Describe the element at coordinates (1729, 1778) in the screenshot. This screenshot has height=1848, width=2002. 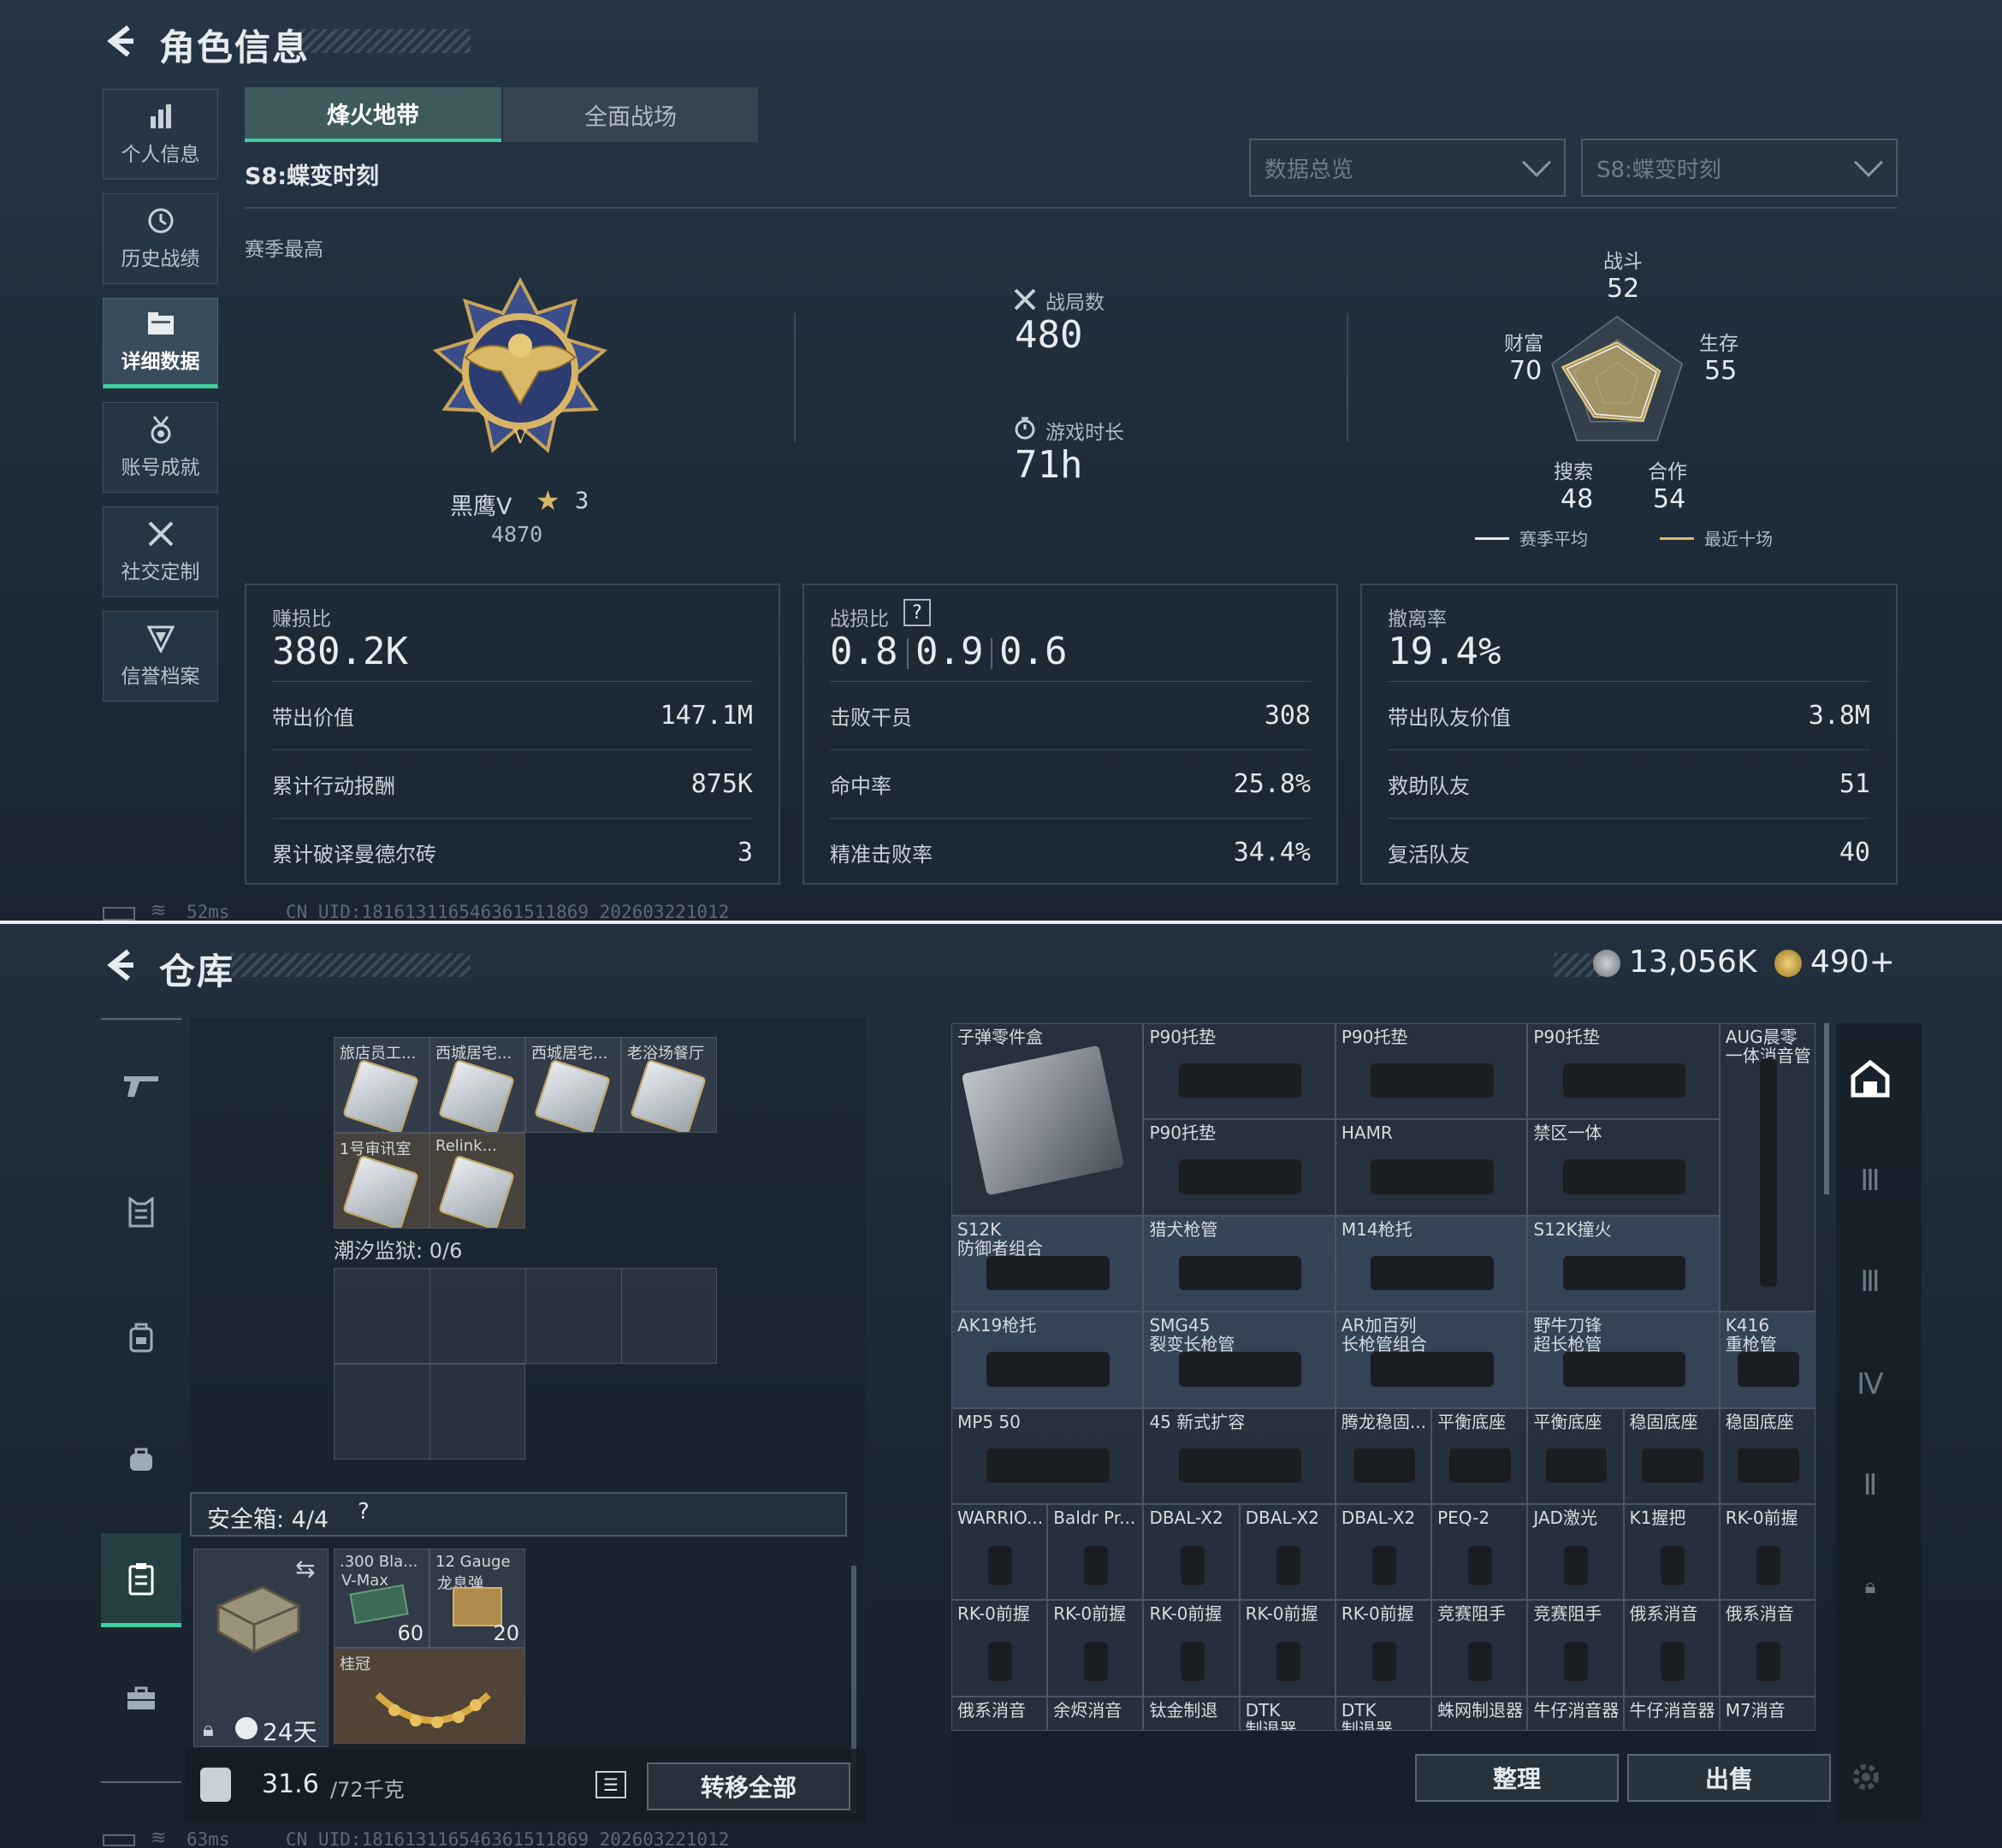
I see `sell-button: 出售` at that location.